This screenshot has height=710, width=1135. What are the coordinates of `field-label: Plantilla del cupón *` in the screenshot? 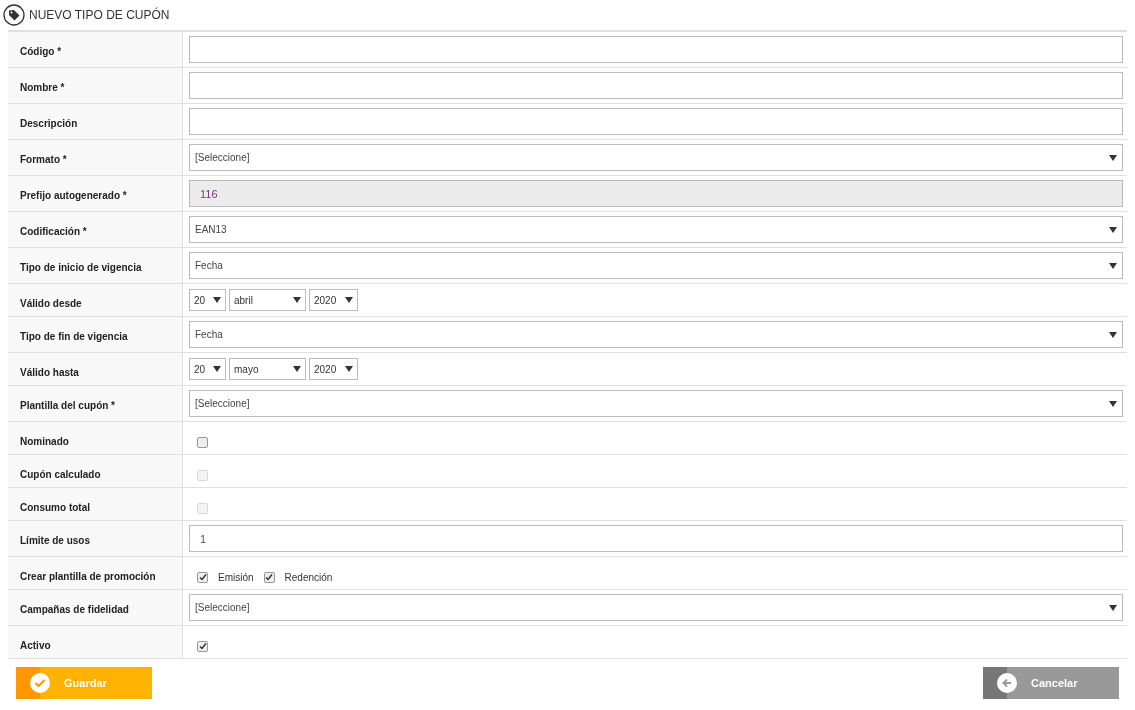 It's located at (67, 405).